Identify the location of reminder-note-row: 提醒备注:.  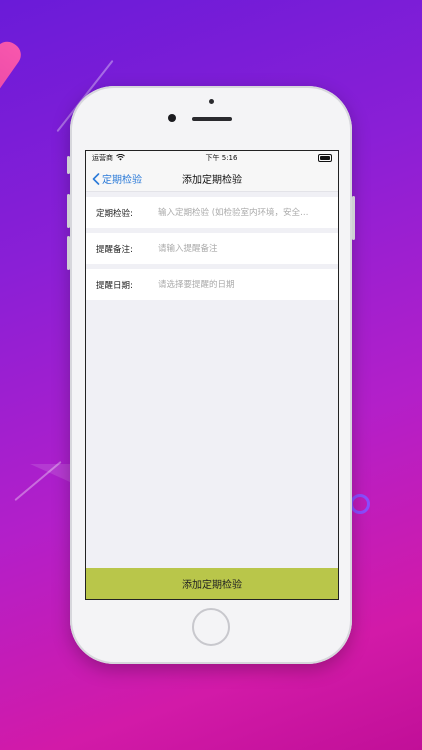
(212, 248).